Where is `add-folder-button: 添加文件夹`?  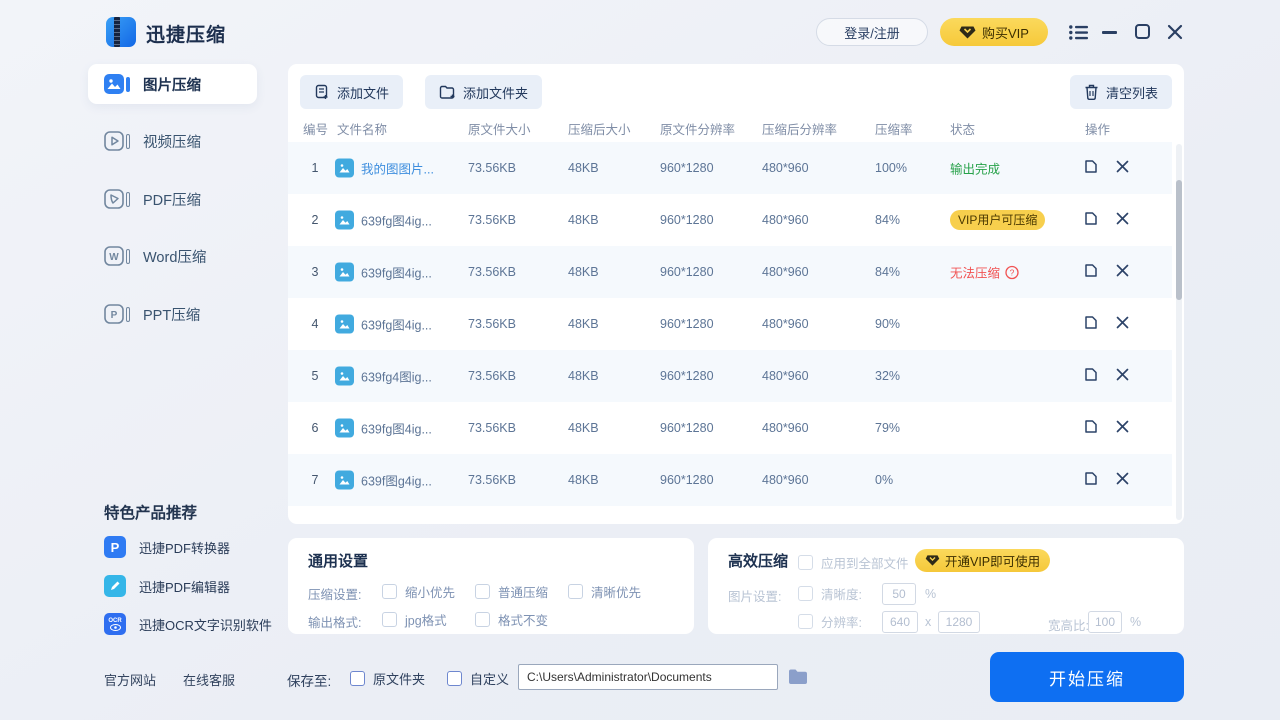 add-folder-button: 添加文件夹 is located at coordinates (484, 92).